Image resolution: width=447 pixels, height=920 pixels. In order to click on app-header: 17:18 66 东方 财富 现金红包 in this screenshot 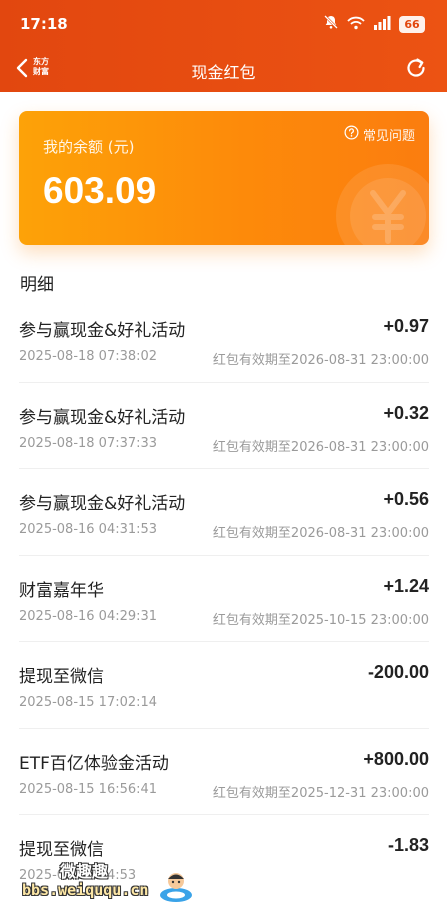, I will do `click(223, 46)`.